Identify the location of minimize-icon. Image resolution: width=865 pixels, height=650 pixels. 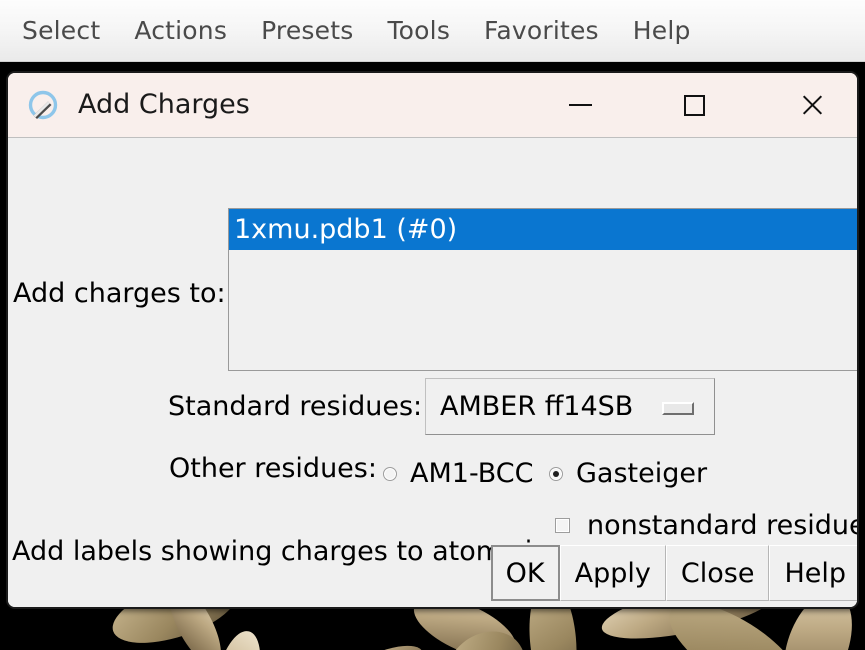
(580, 105).